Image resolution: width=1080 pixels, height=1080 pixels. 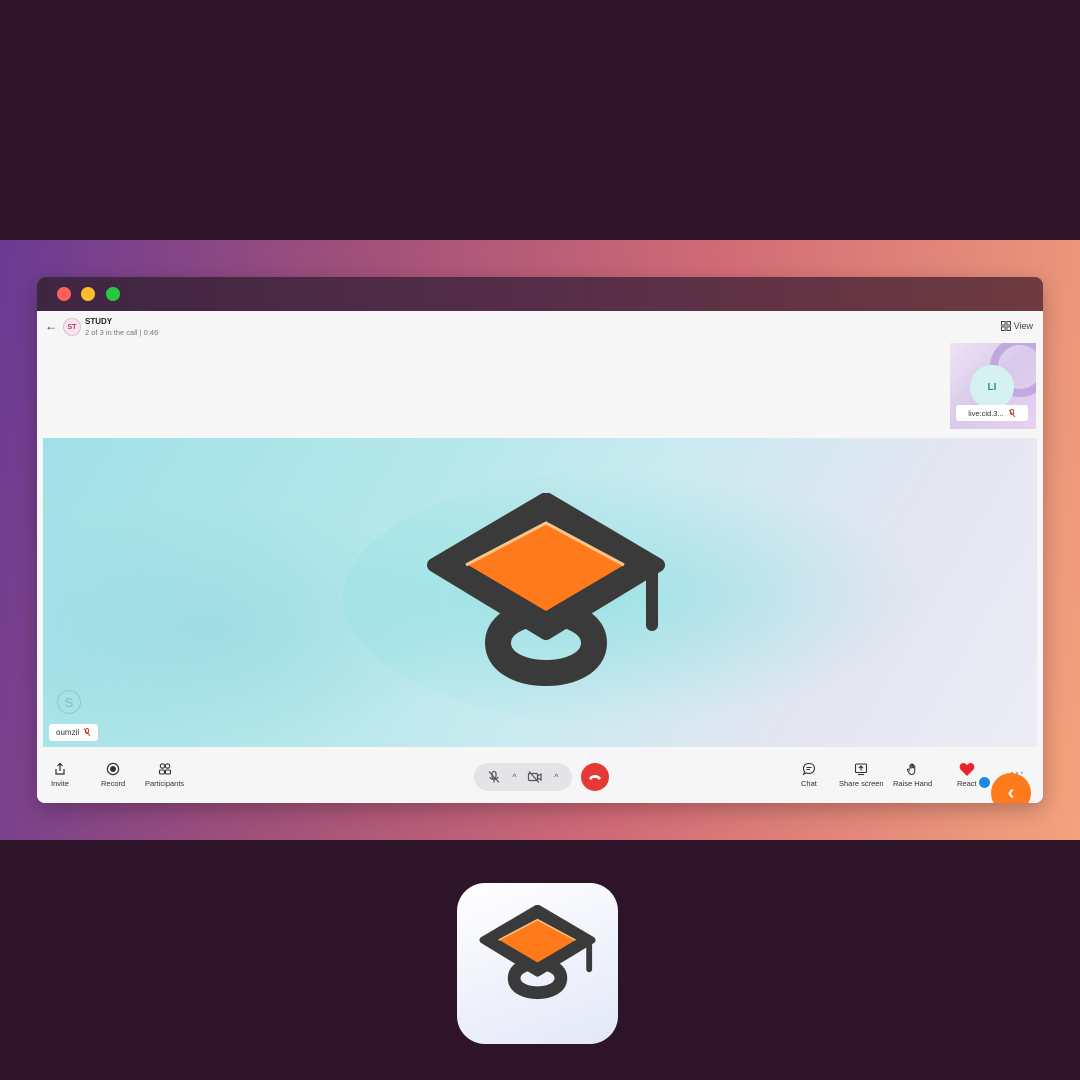 I want to click on participant-avatar: LI, so click(x=992, y=387).